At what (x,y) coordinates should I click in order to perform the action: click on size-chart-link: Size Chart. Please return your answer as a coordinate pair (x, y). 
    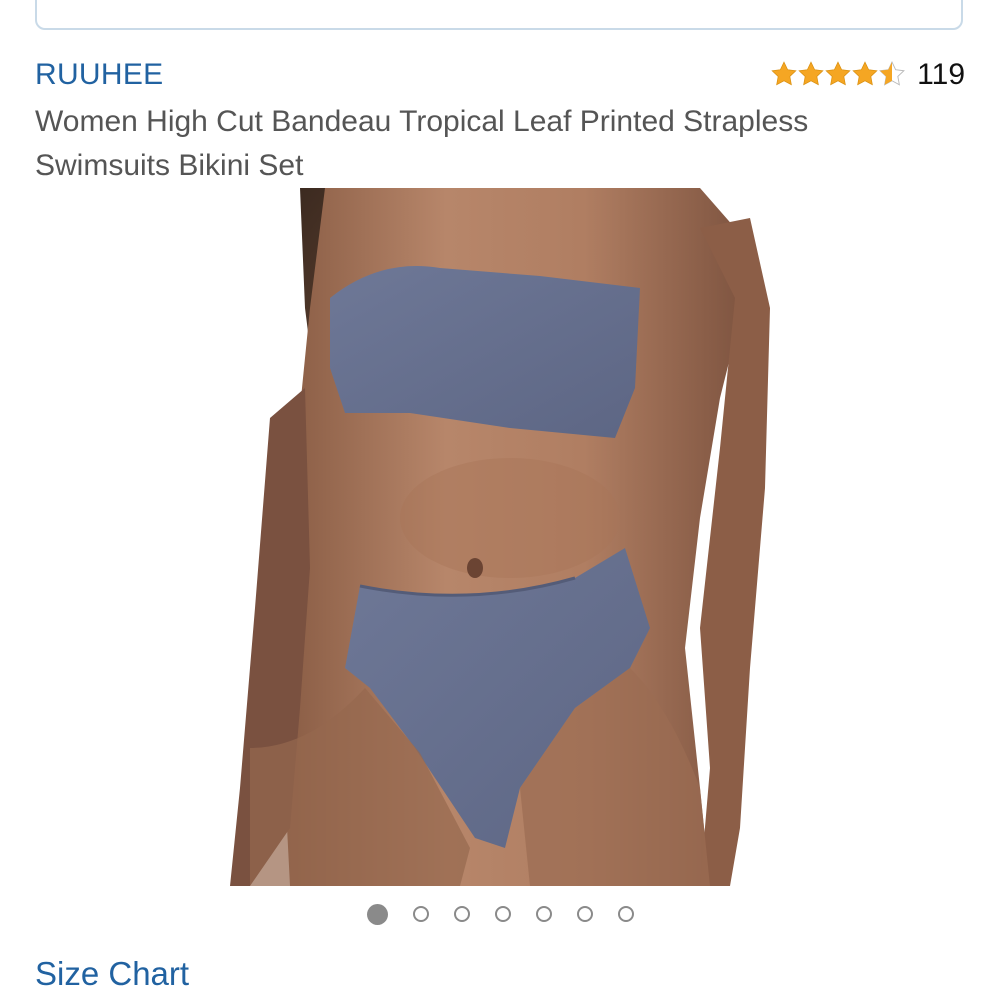
    Looking at the image, I should click on (112, 974).